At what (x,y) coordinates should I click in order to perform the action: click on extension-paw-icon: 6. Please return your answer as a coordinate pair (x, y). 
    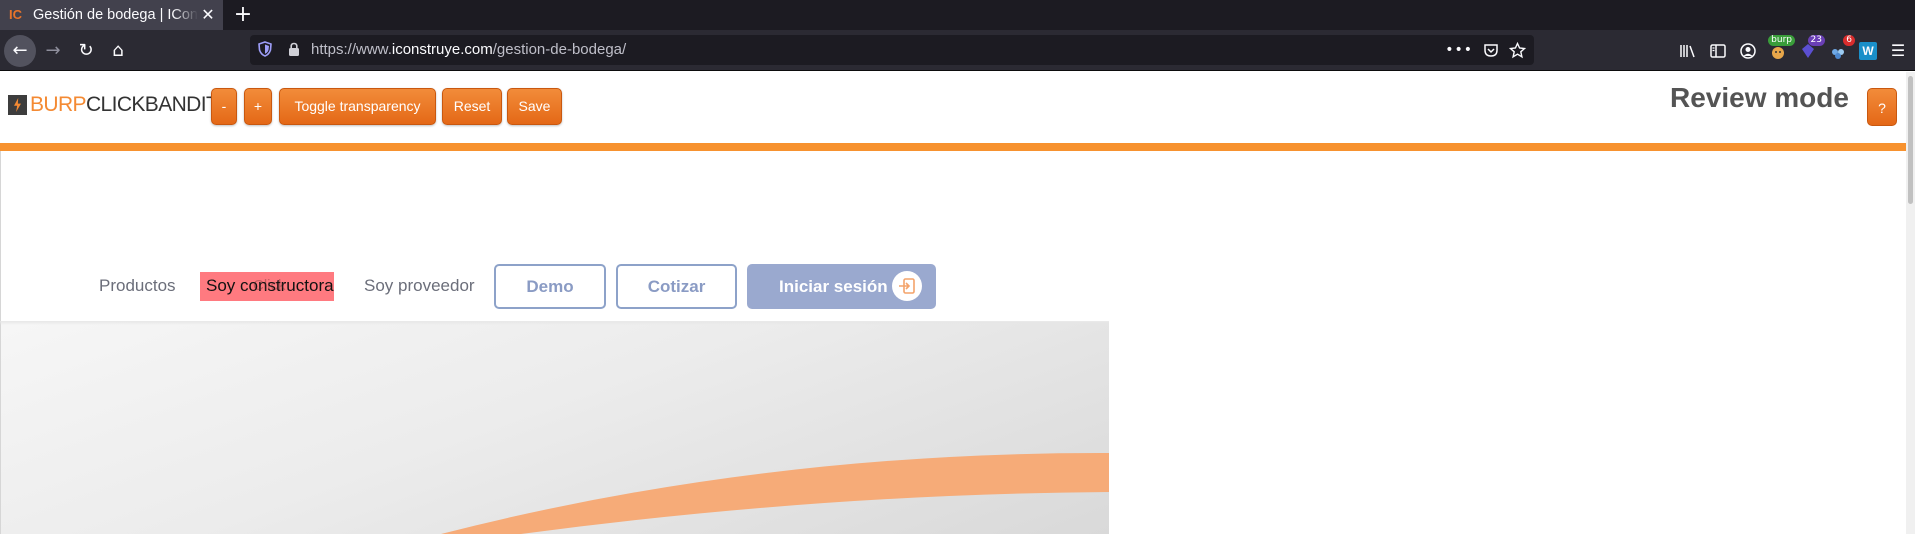
    Looking at the image, I should click on (1842, 47).